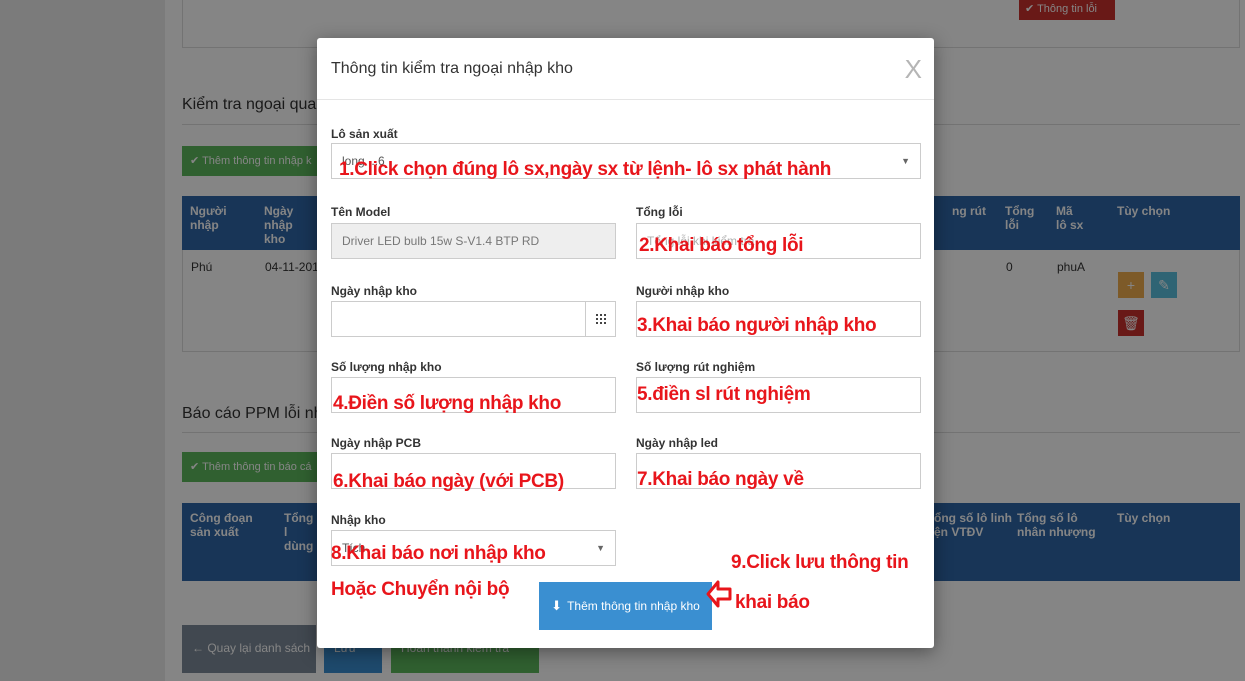 The height and width of the screenshot is (681, 1245). Describe the element at coordinates (452, 68) in the screenshot. I see `modal-title: Thông tin kiểm tra ngoại nhập kho` at that location.